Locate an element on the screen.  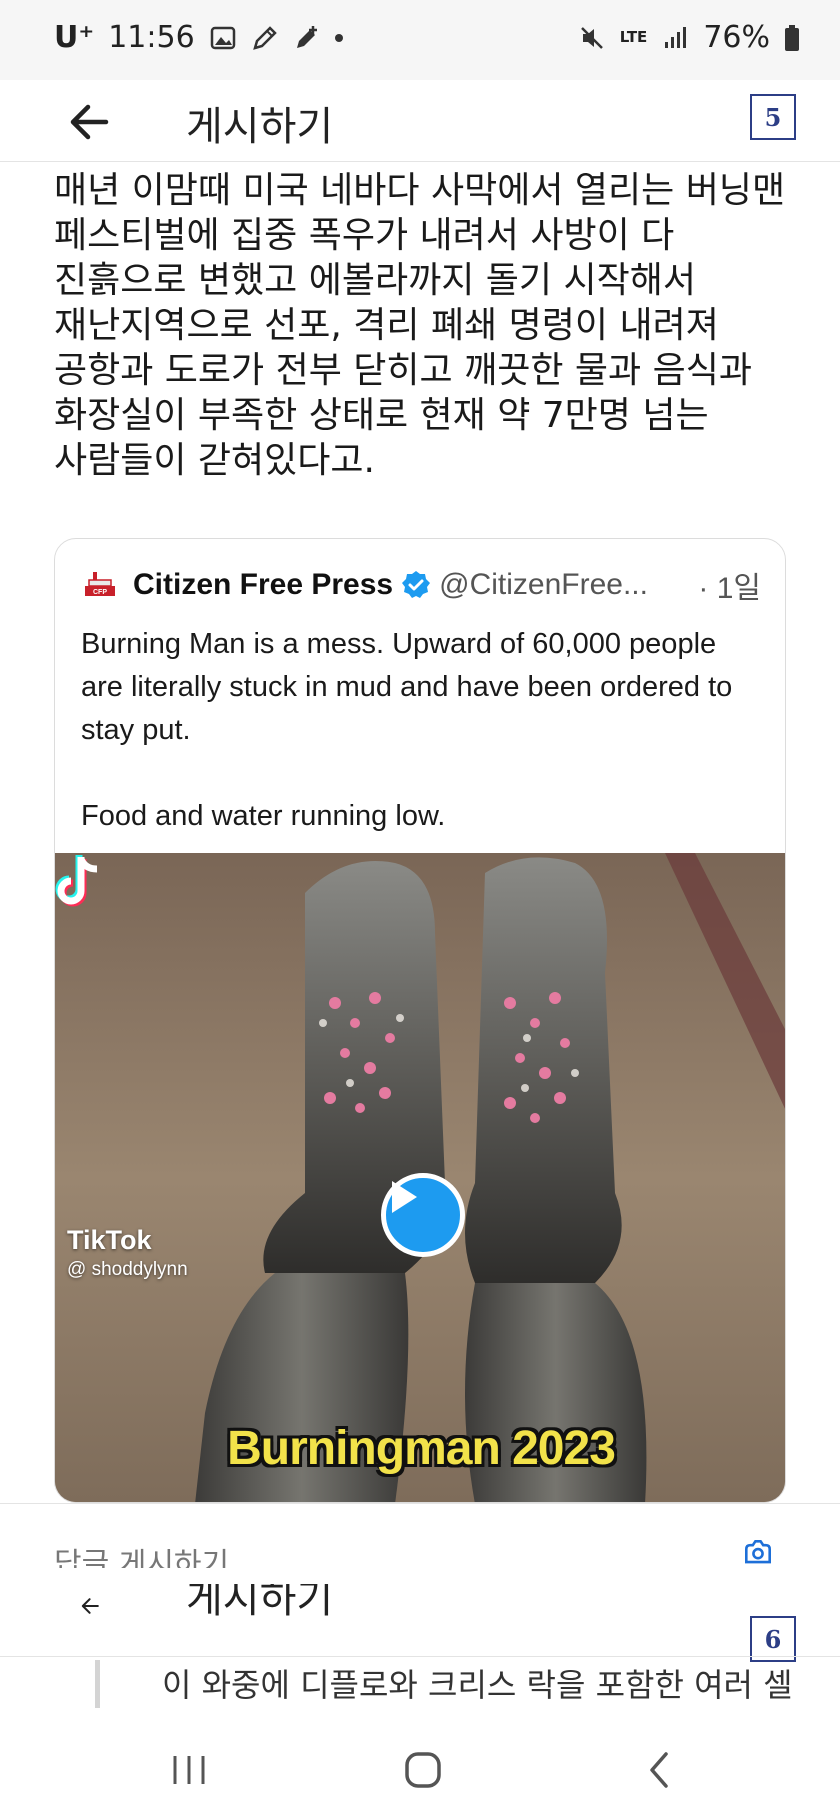
gallery-icon is located at coordinates (222, 37).